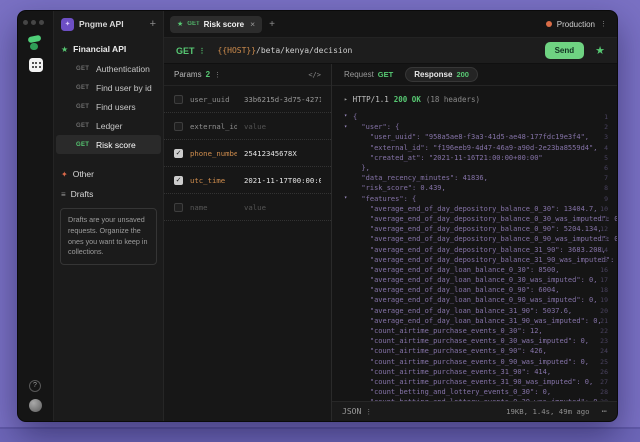 The height and width of the screenshot is (442, 640). I want to click on url-input: {{HOST}}/beta/kenya/decision, so click(381, 50).